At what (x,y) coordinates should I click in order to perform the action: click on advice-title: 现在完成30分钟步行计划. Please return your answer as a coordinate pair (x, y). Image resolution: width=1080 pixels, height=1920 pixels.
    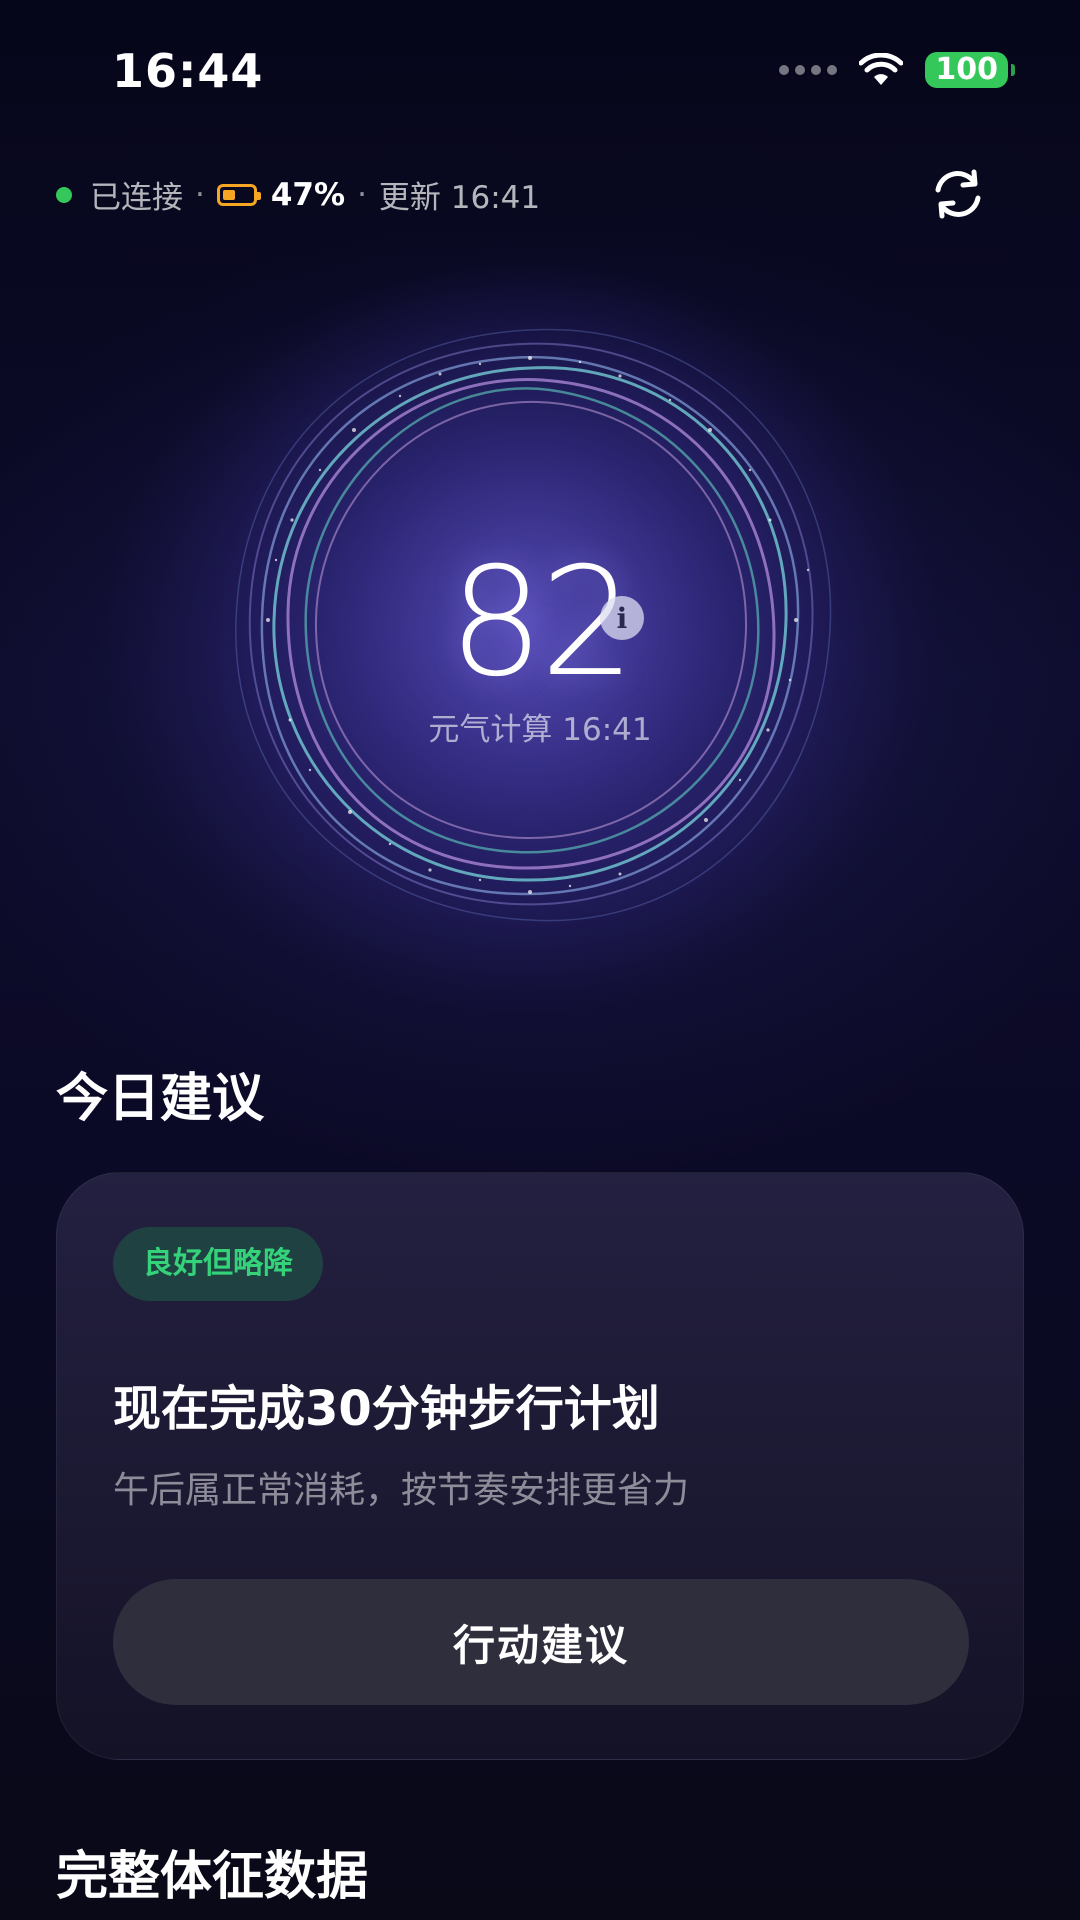
    Looking at the image, I should click on (386, 1409).